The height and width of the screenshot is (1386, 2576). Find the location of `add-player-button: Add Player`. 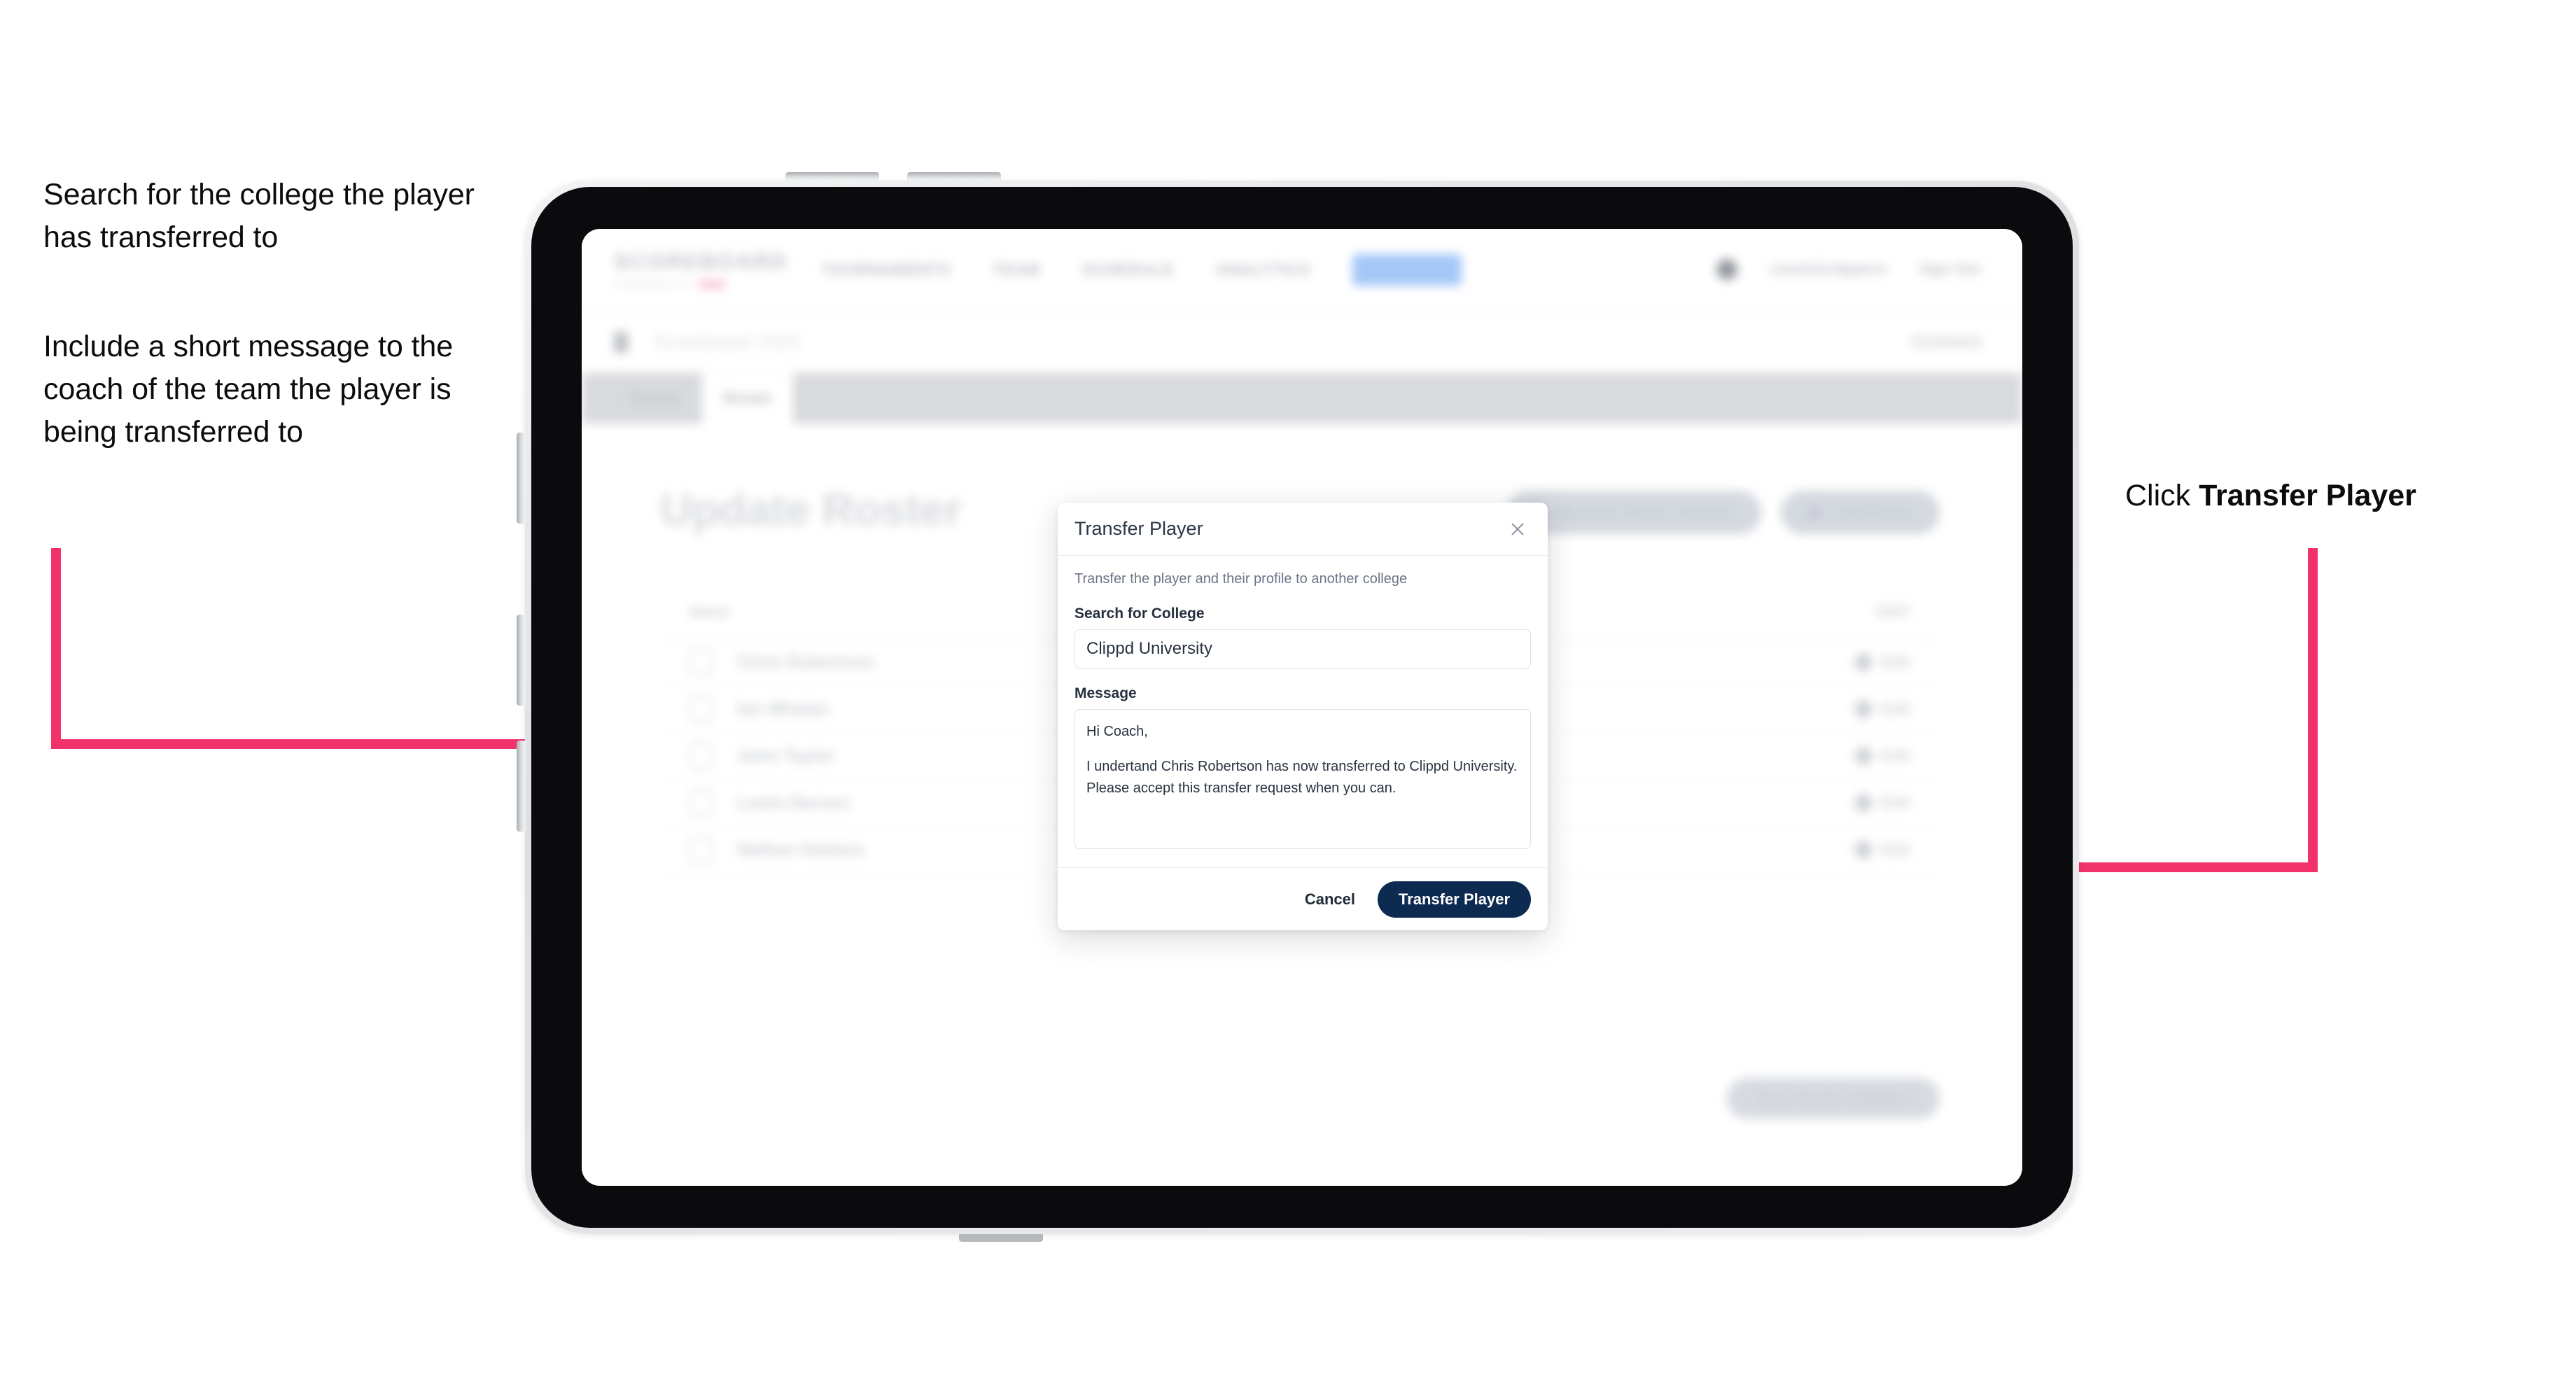

add-player-button: Add Player is located at coordinates (1860, 512).